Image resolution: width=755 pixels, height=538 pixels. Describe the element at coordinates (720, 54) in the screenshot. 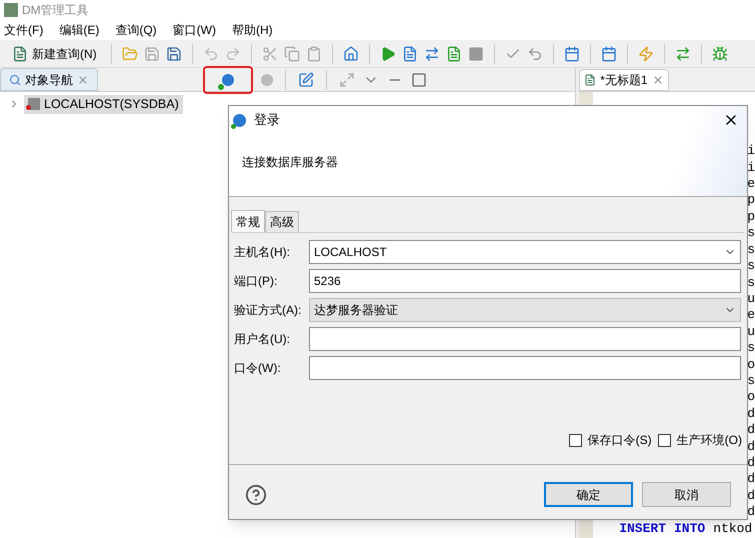

I see `bug-icon` at that location.